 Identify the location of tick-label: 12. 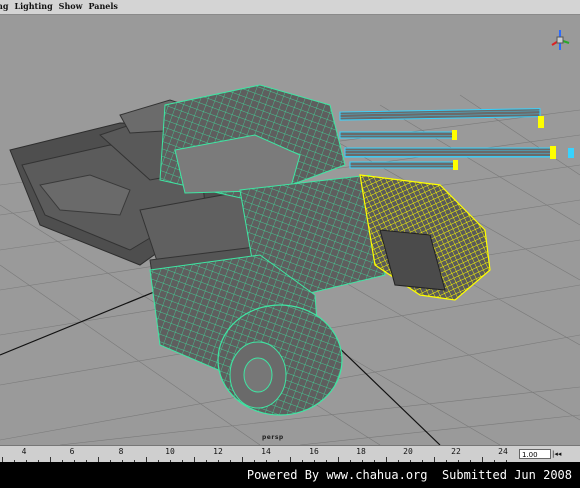
(218, 451).